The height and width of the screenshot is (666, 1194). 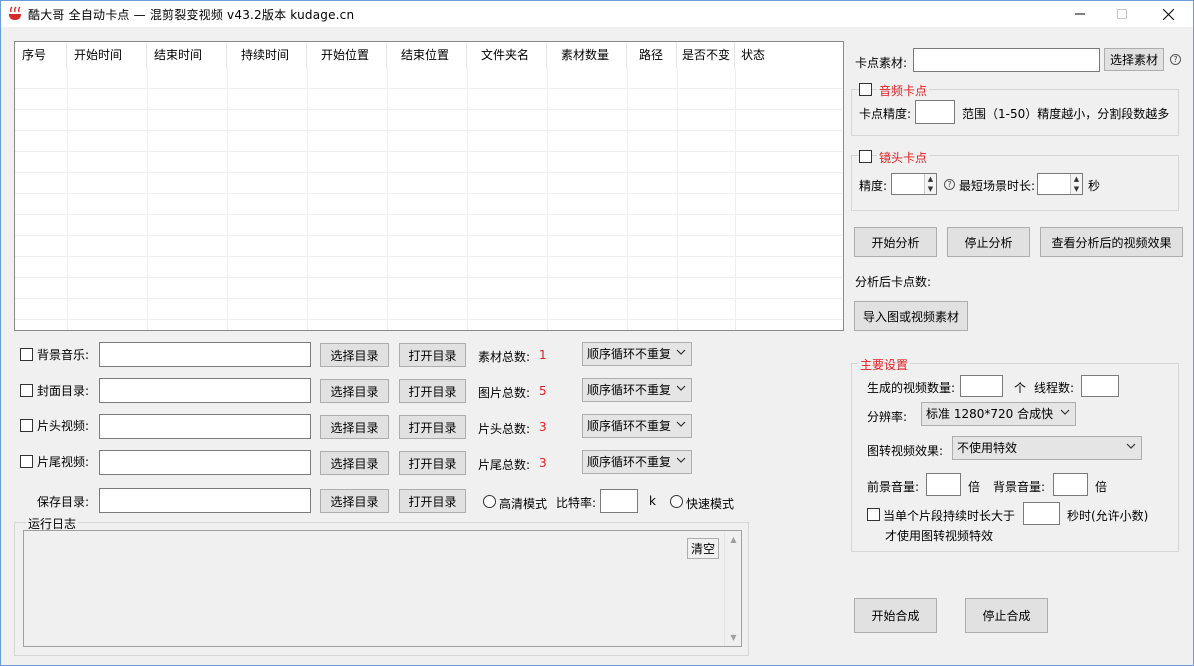 What do you see at coordinates (504, 393) in the screenshot?
I see `cover-stat-label: 图片总数:` at bounding box center [504, 393].